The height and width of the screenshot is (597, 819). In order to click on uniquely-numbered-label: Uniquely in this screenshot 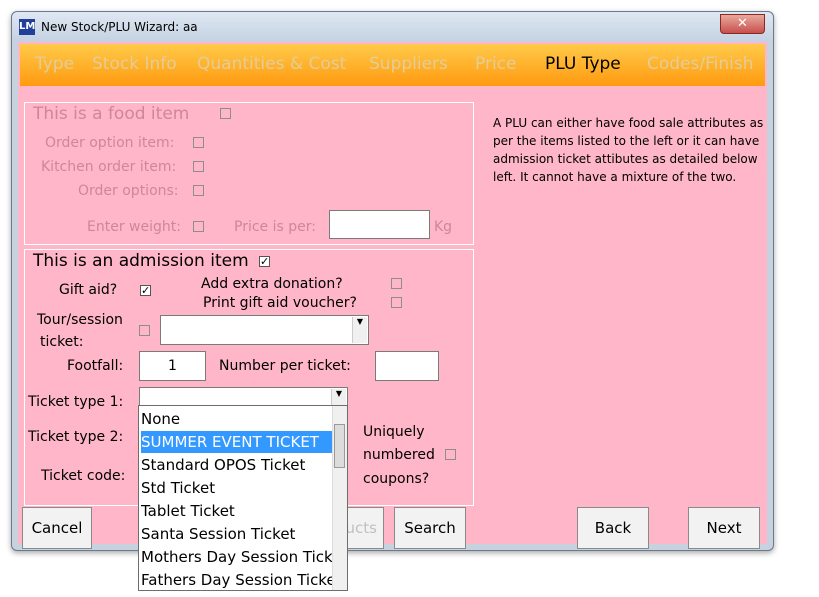, I will do `click(394, 432)`.